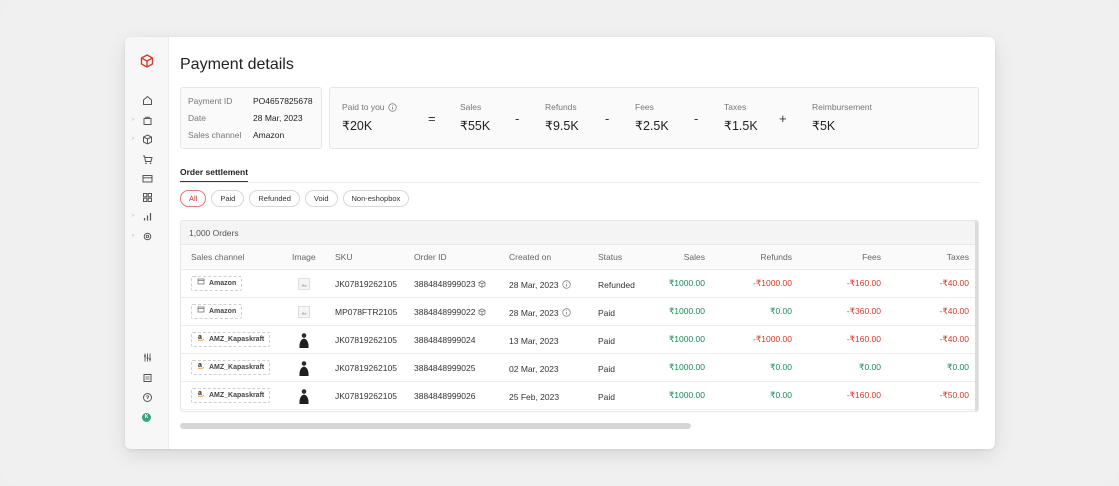 Image resolution: width=1119 pixels, height=486 pixels. Describe the element at coordinates (369, 117) in the screenshot. I see `paid-summary: Paid to you ₹20K` at that location.